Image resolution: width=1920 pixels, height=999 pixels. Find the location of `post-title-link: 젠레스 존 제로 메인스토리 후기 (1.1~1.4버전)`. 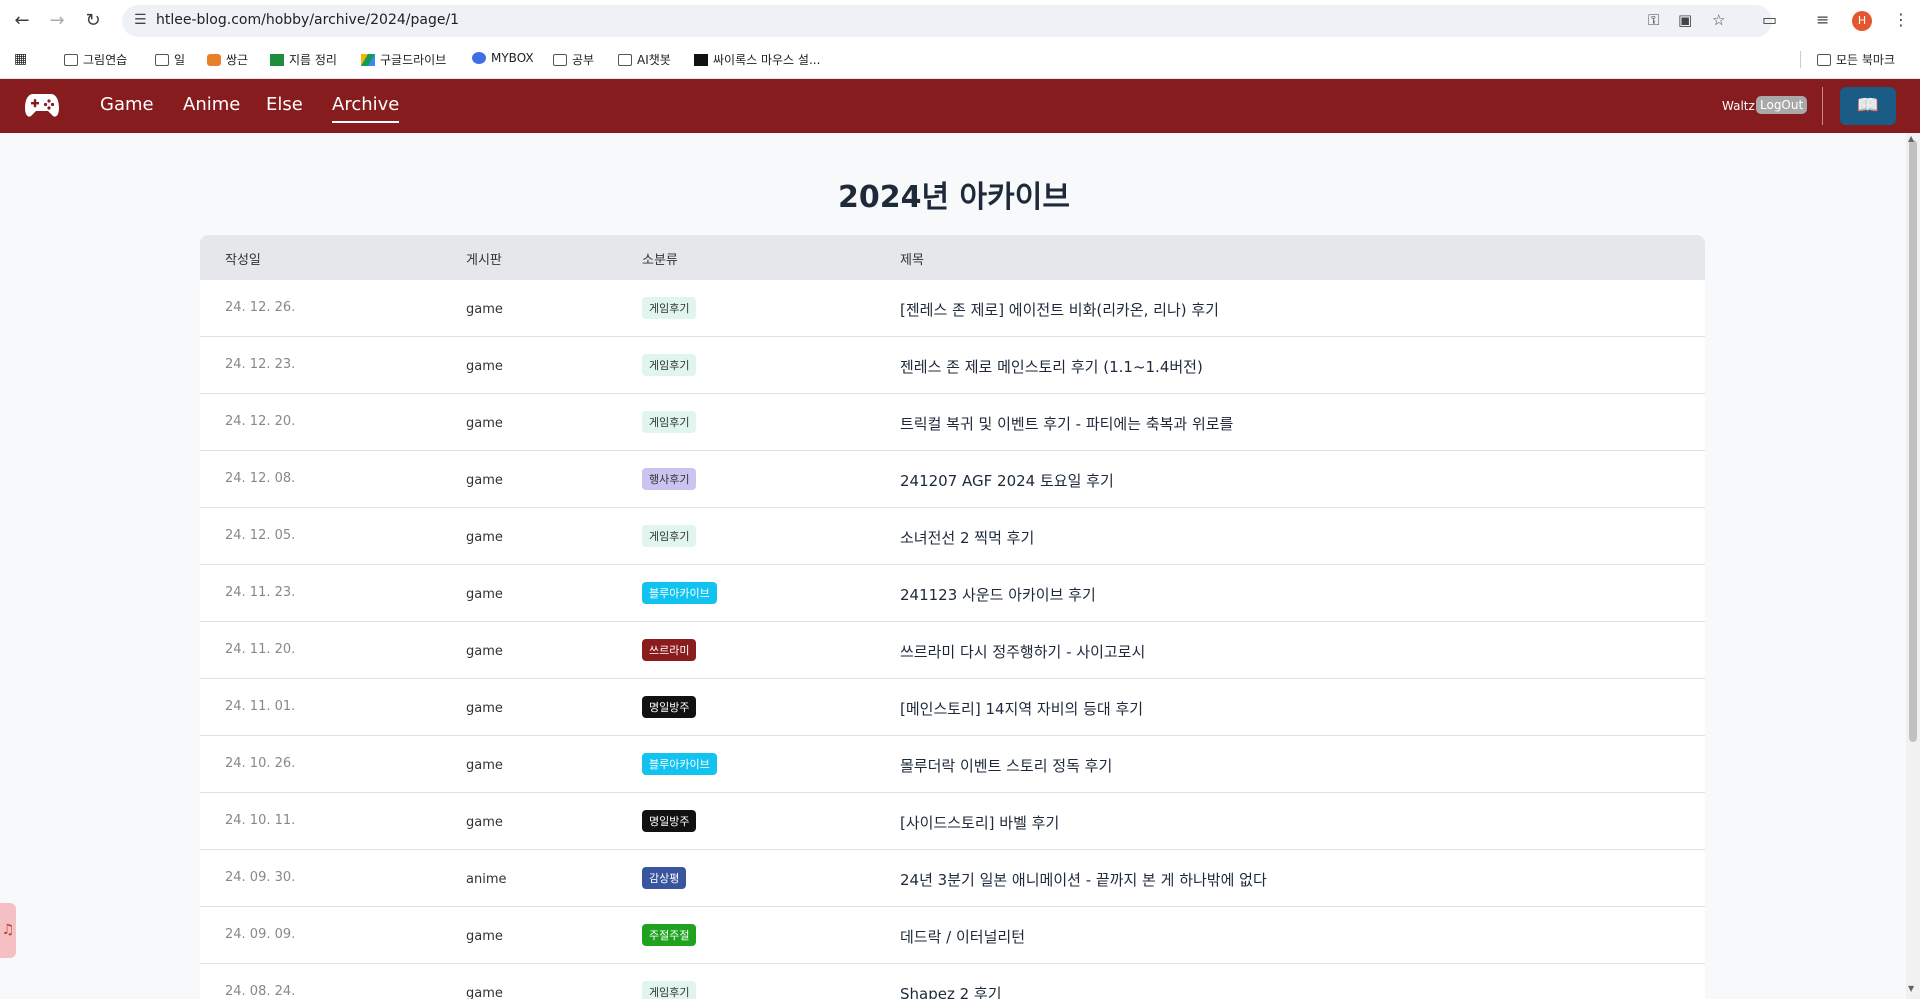

post-title-link: 젠레스 존 제로 메인스토리 후기 (1.1~1.4버전) is located at coordinates (1051, 366).